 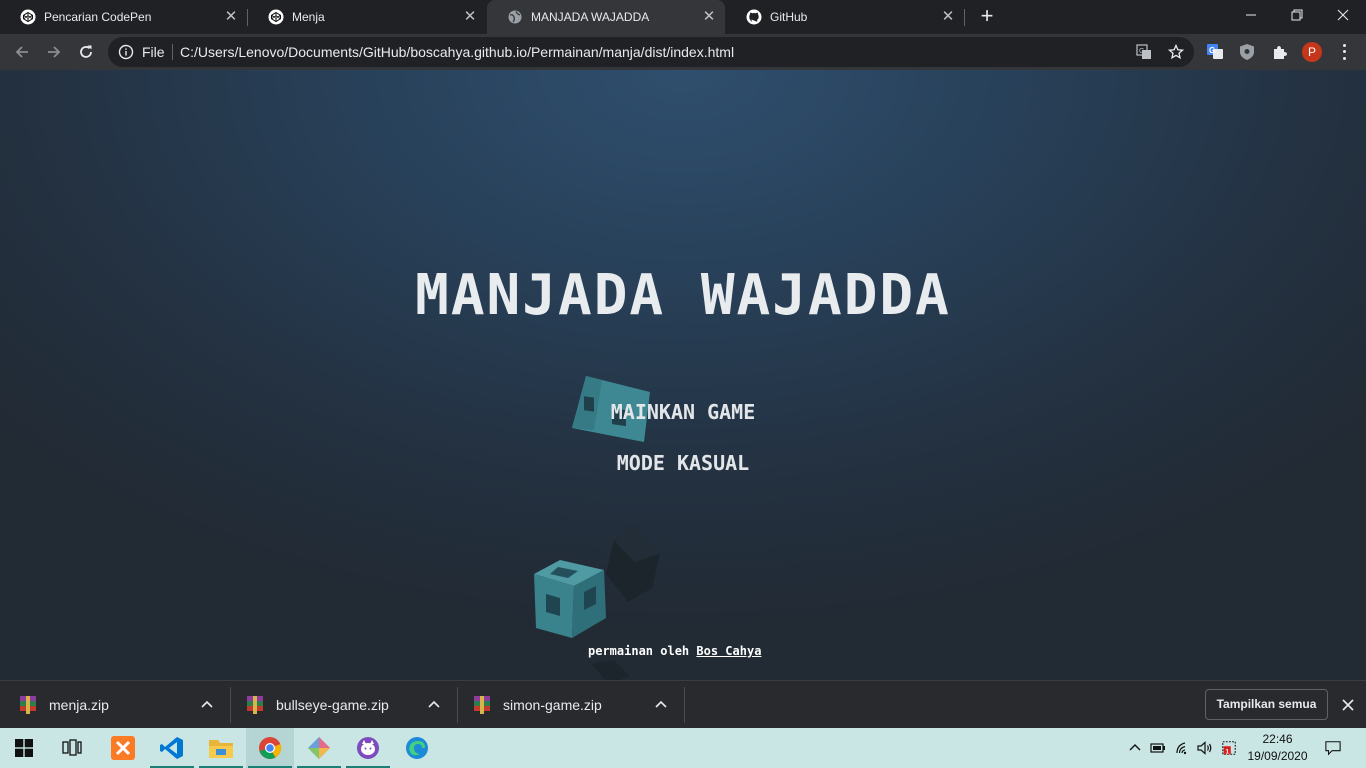 I want to click on file-explorer-app, so click(x=221, y=748).